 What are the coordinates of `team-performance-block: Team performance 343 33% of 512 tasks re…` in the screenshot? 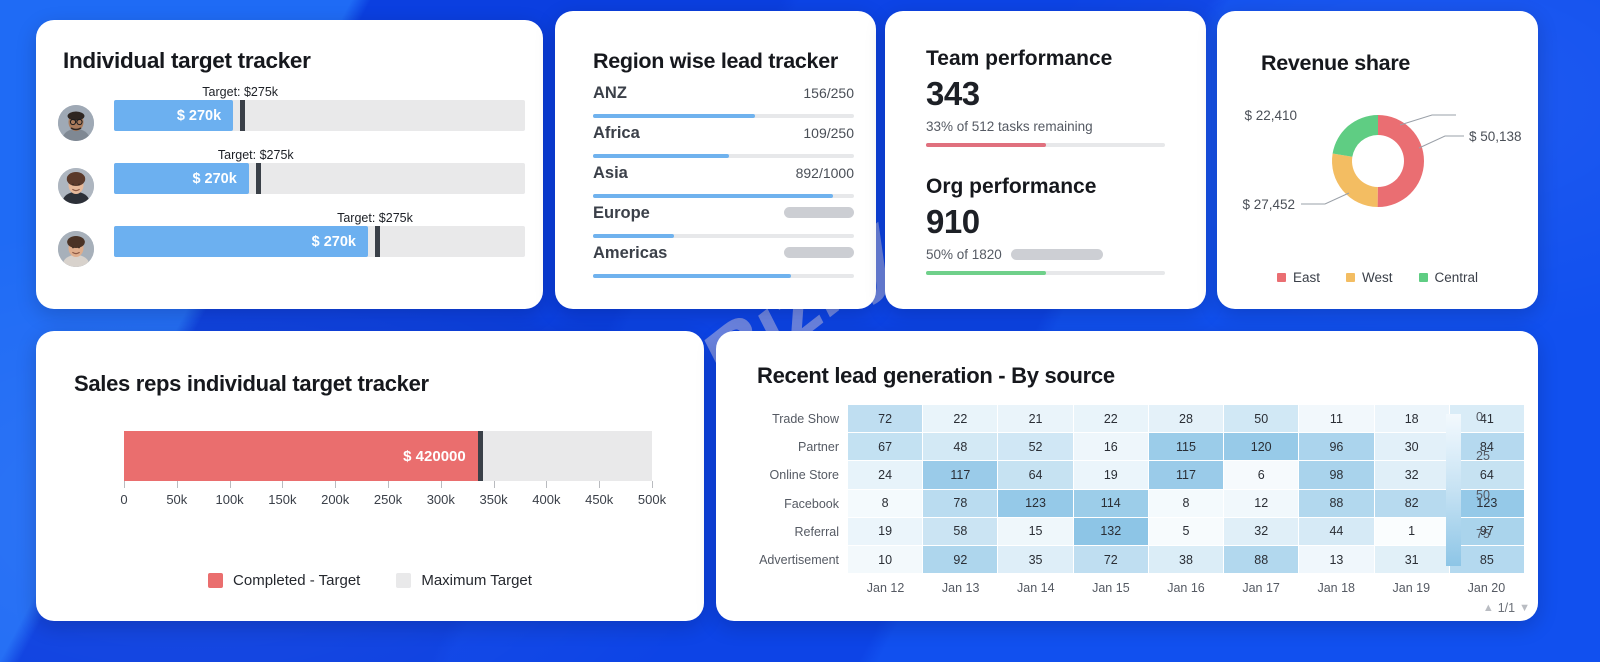 It's located at (1045, 97).